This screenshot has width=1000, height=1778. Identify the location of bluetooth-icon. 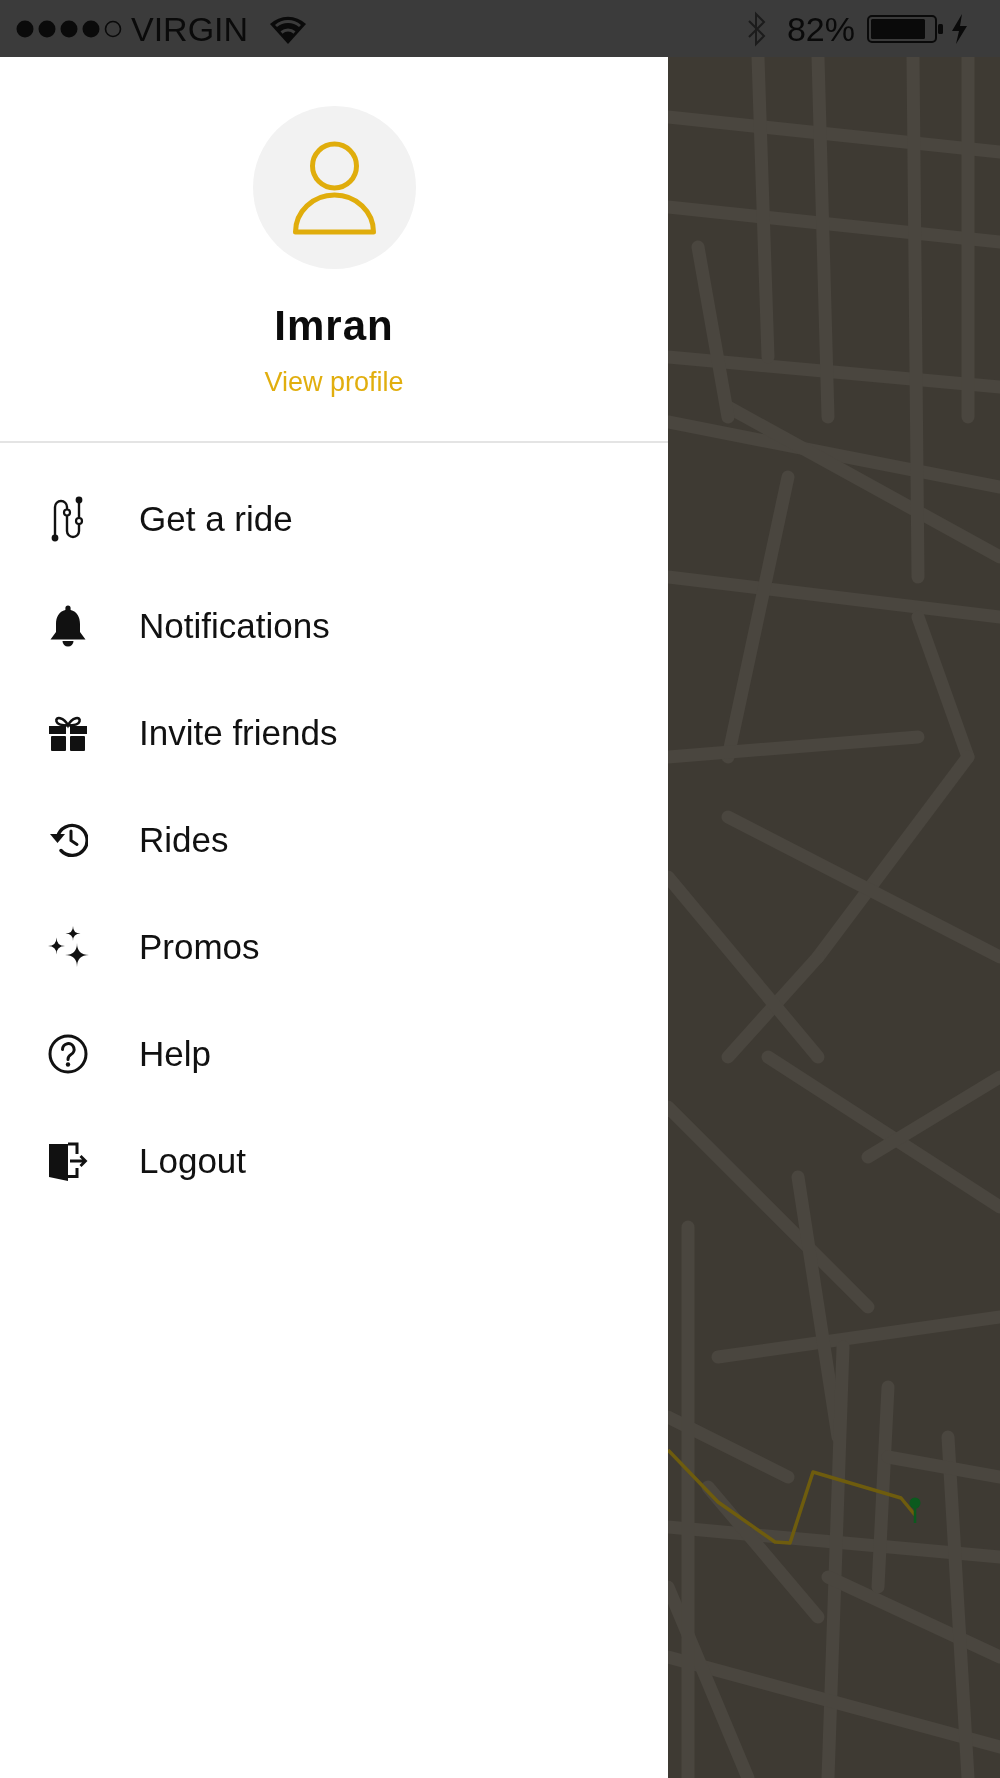
(756, 28).